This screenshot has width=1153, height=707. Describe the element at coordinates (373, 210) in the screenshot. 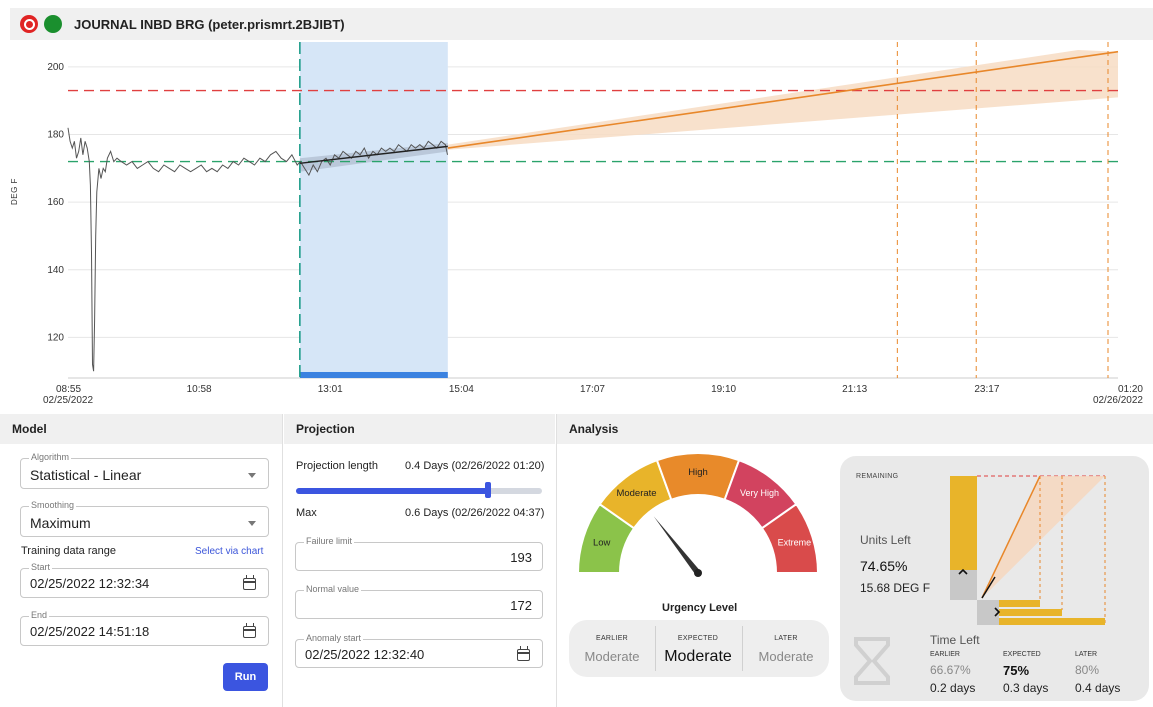

I see `training-range-band` at that location.